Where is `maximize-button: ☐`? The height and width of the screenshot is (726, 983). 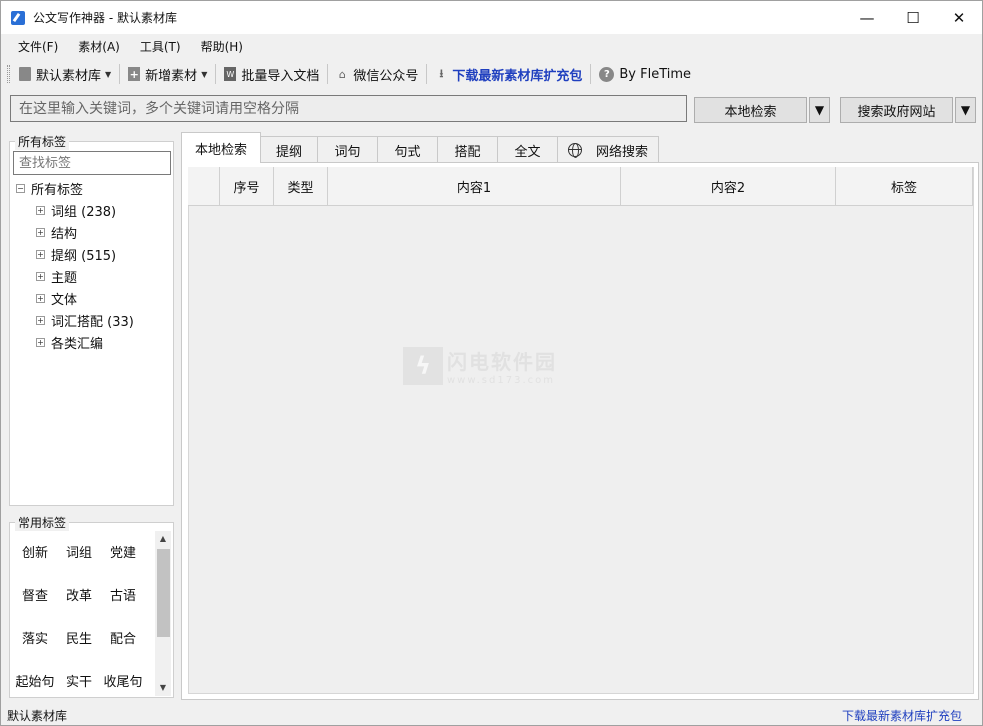
maximize-button: ☐ is located at coordinates (913, 17).